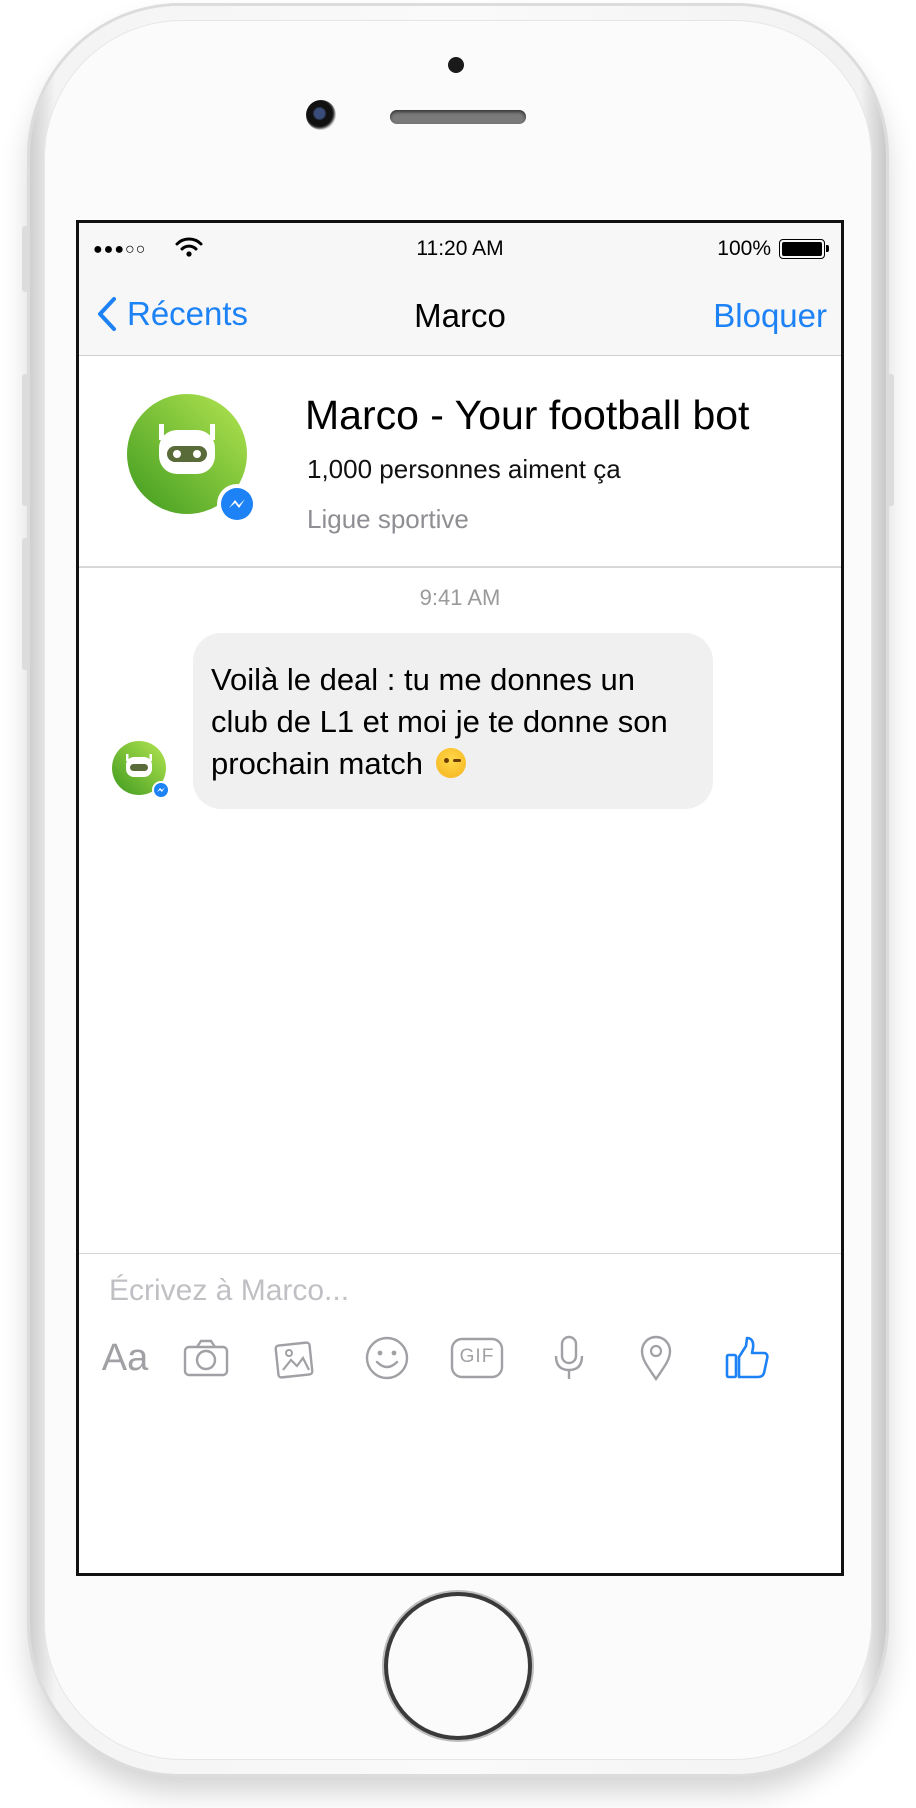 This screenshot has width=916, height=1808. Describe the element at coordinates (456, 65) in the screenshot. I see `proximity-sensor` at that location.